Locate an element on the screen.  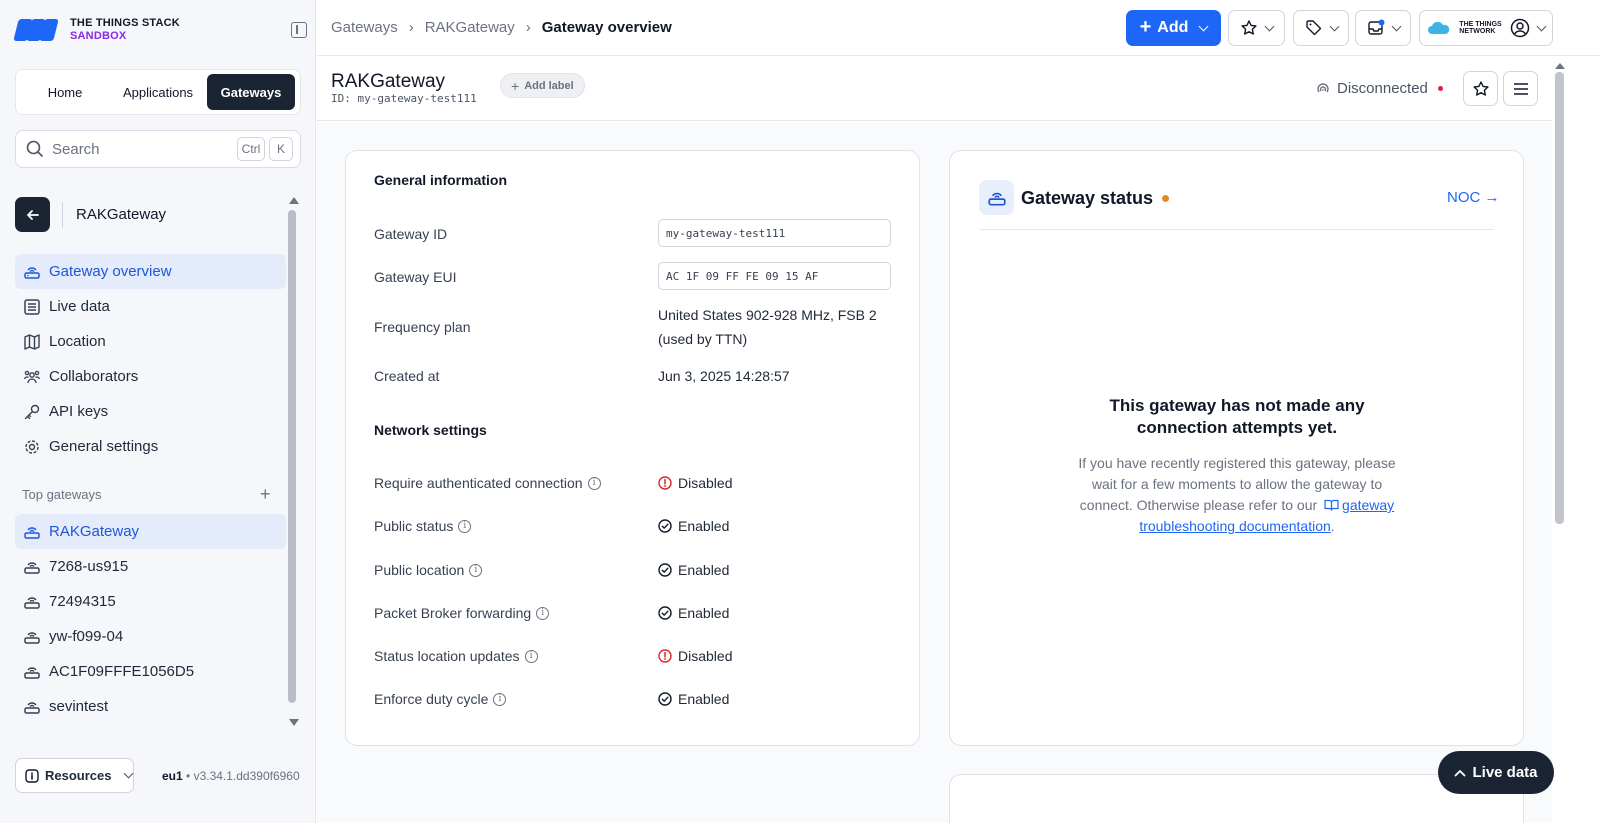
account-button: THE THINGS NETWORK is located at coordinates (1486, 28).